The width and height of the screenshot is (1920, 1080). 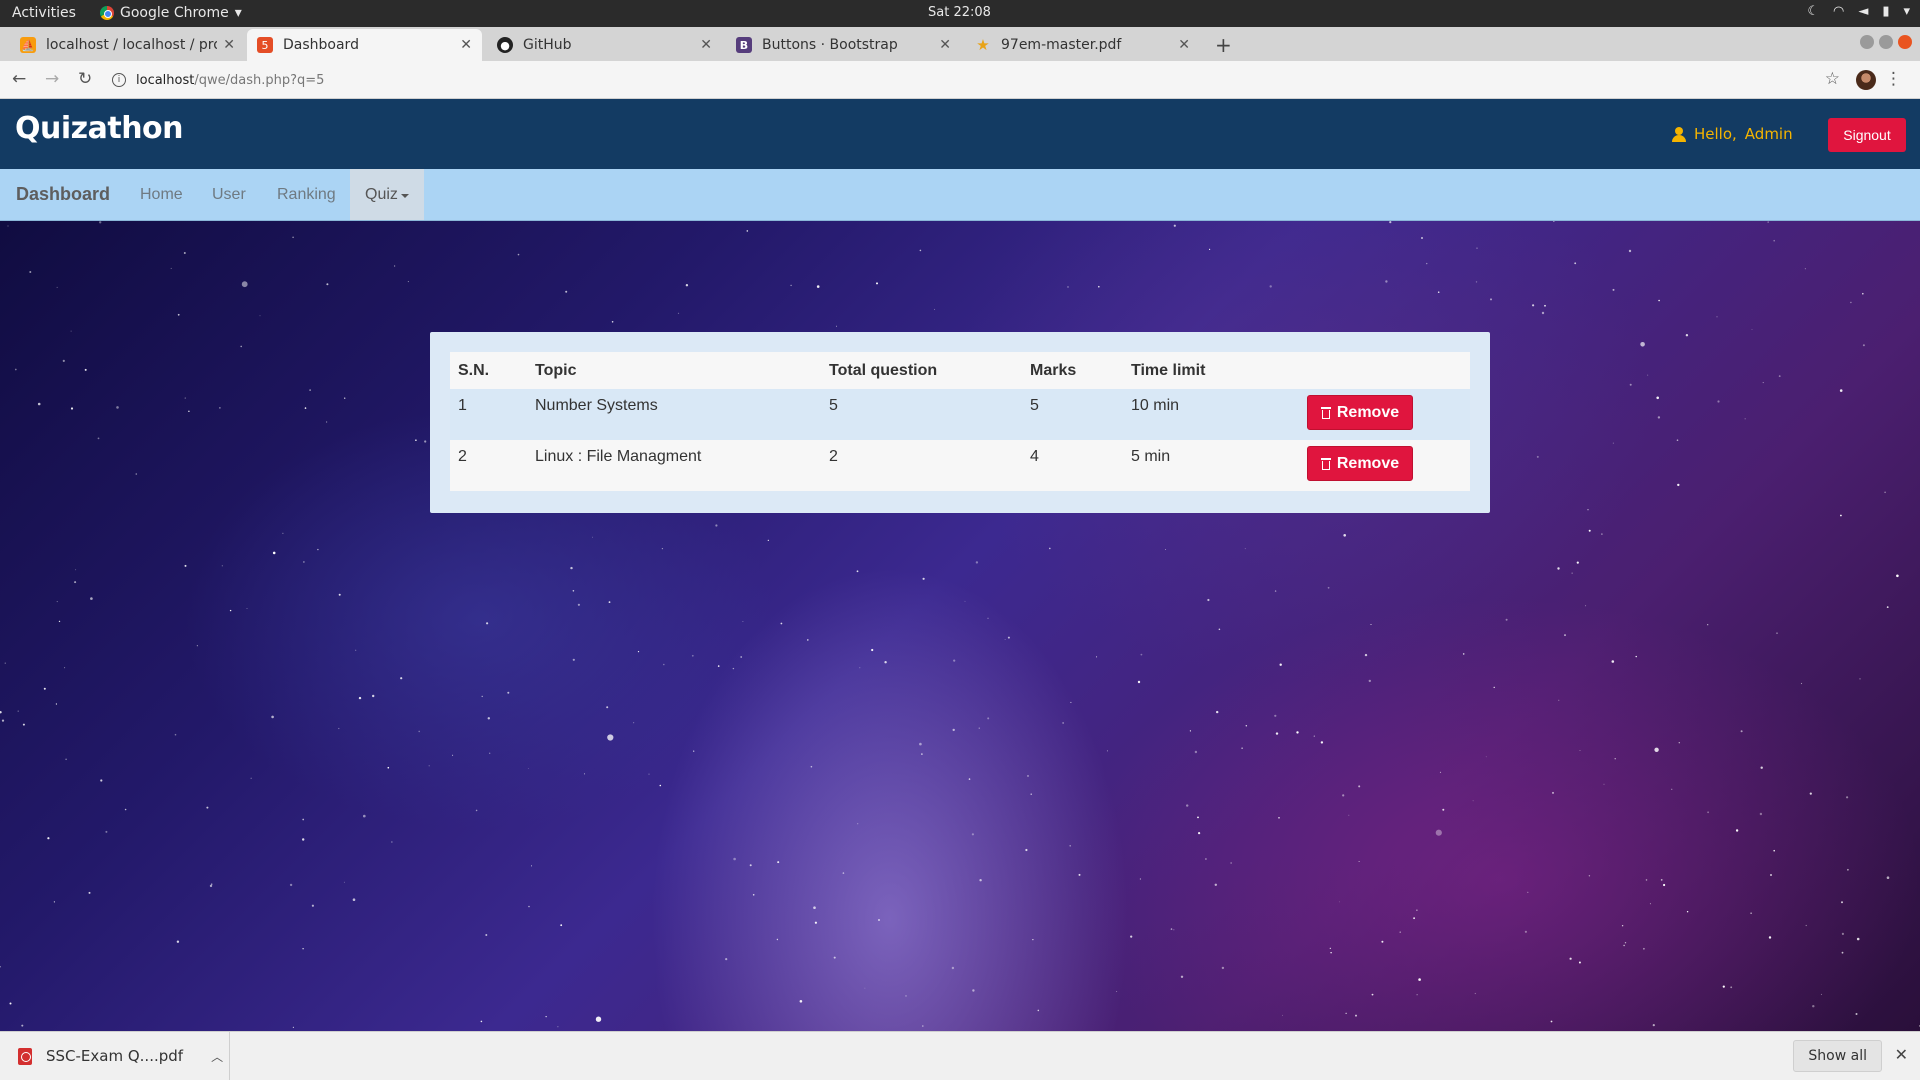 What do you see at coordinates (1679, 134) in the screenshot?
I see `user-icon` at bounding box center [1679, 134].